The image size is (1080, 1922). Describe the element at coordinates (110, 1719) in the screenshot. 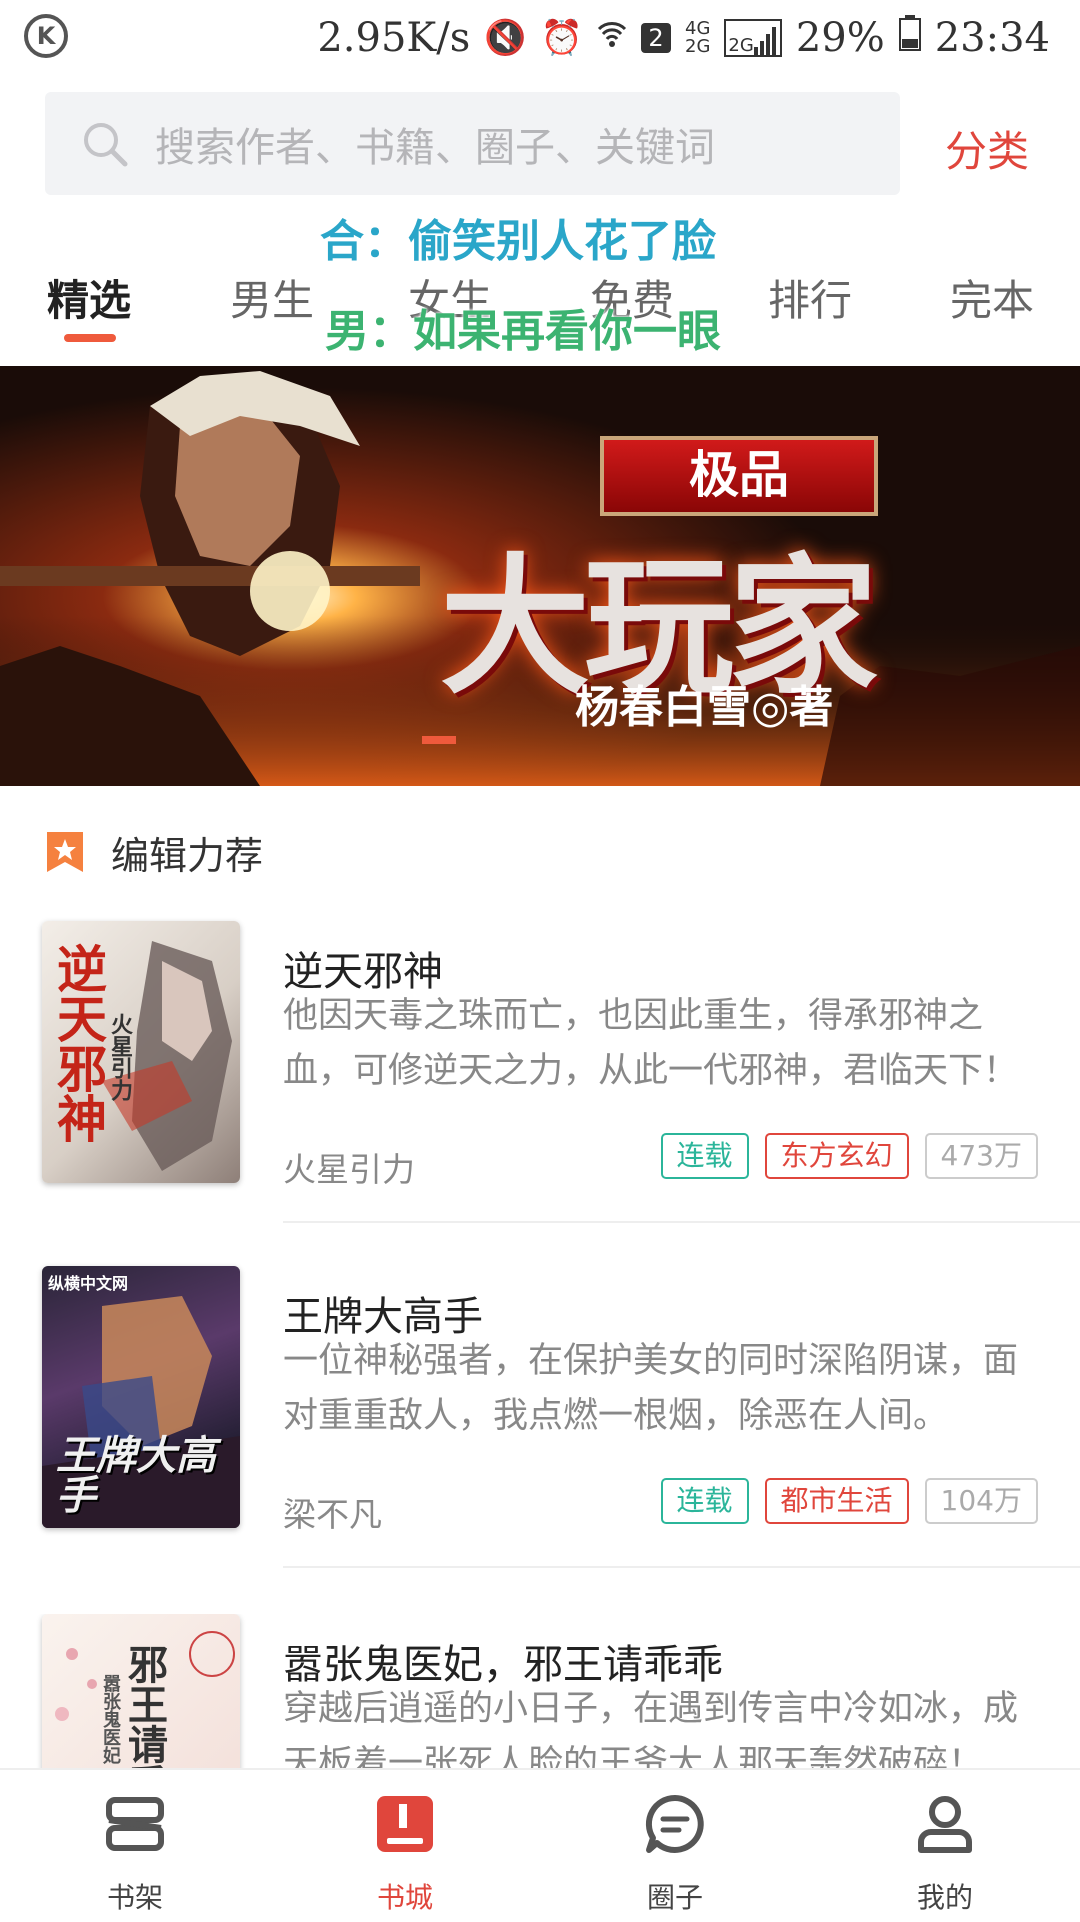

I see `cover-subtitle: 嚣张鬼医妃` at that location.